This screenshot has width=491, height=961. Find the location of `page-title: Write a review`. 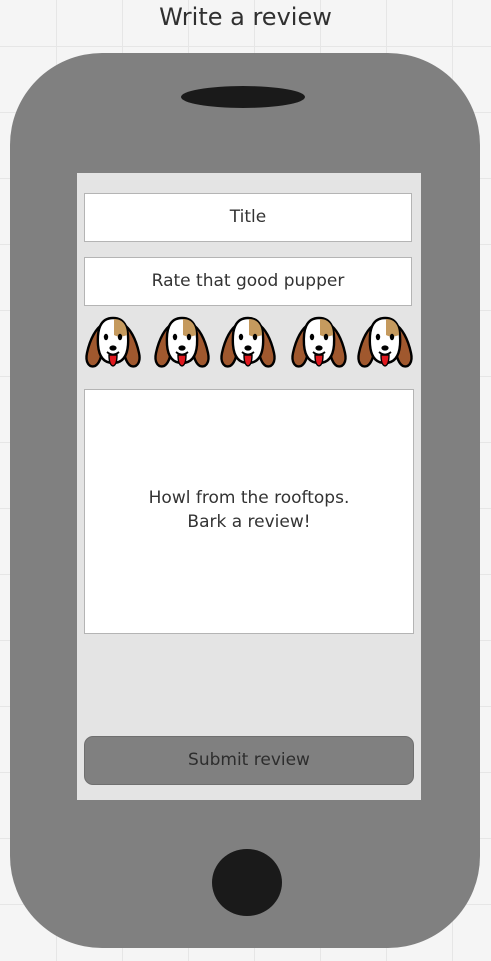

page-title: Write a review is located at coordinates (245, 17).